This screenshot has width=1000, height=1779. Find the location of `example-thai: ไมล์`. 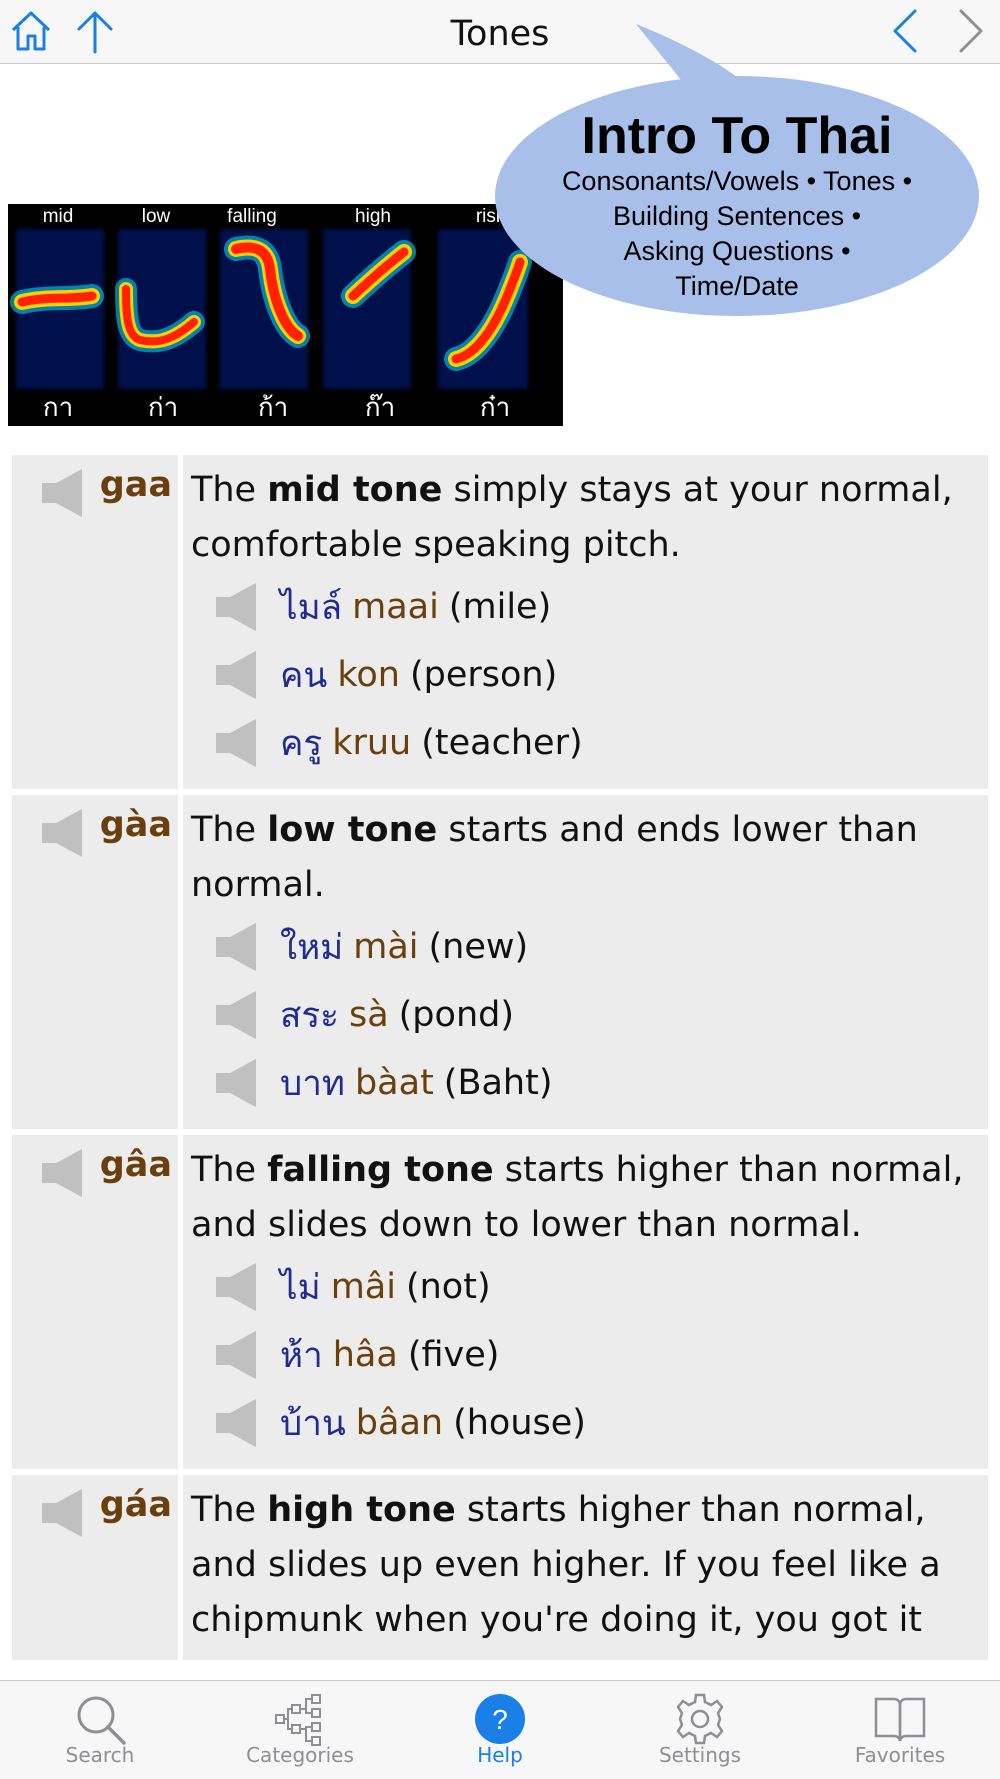

example-thai: ไมล์ is located at coordinates (311, 607).